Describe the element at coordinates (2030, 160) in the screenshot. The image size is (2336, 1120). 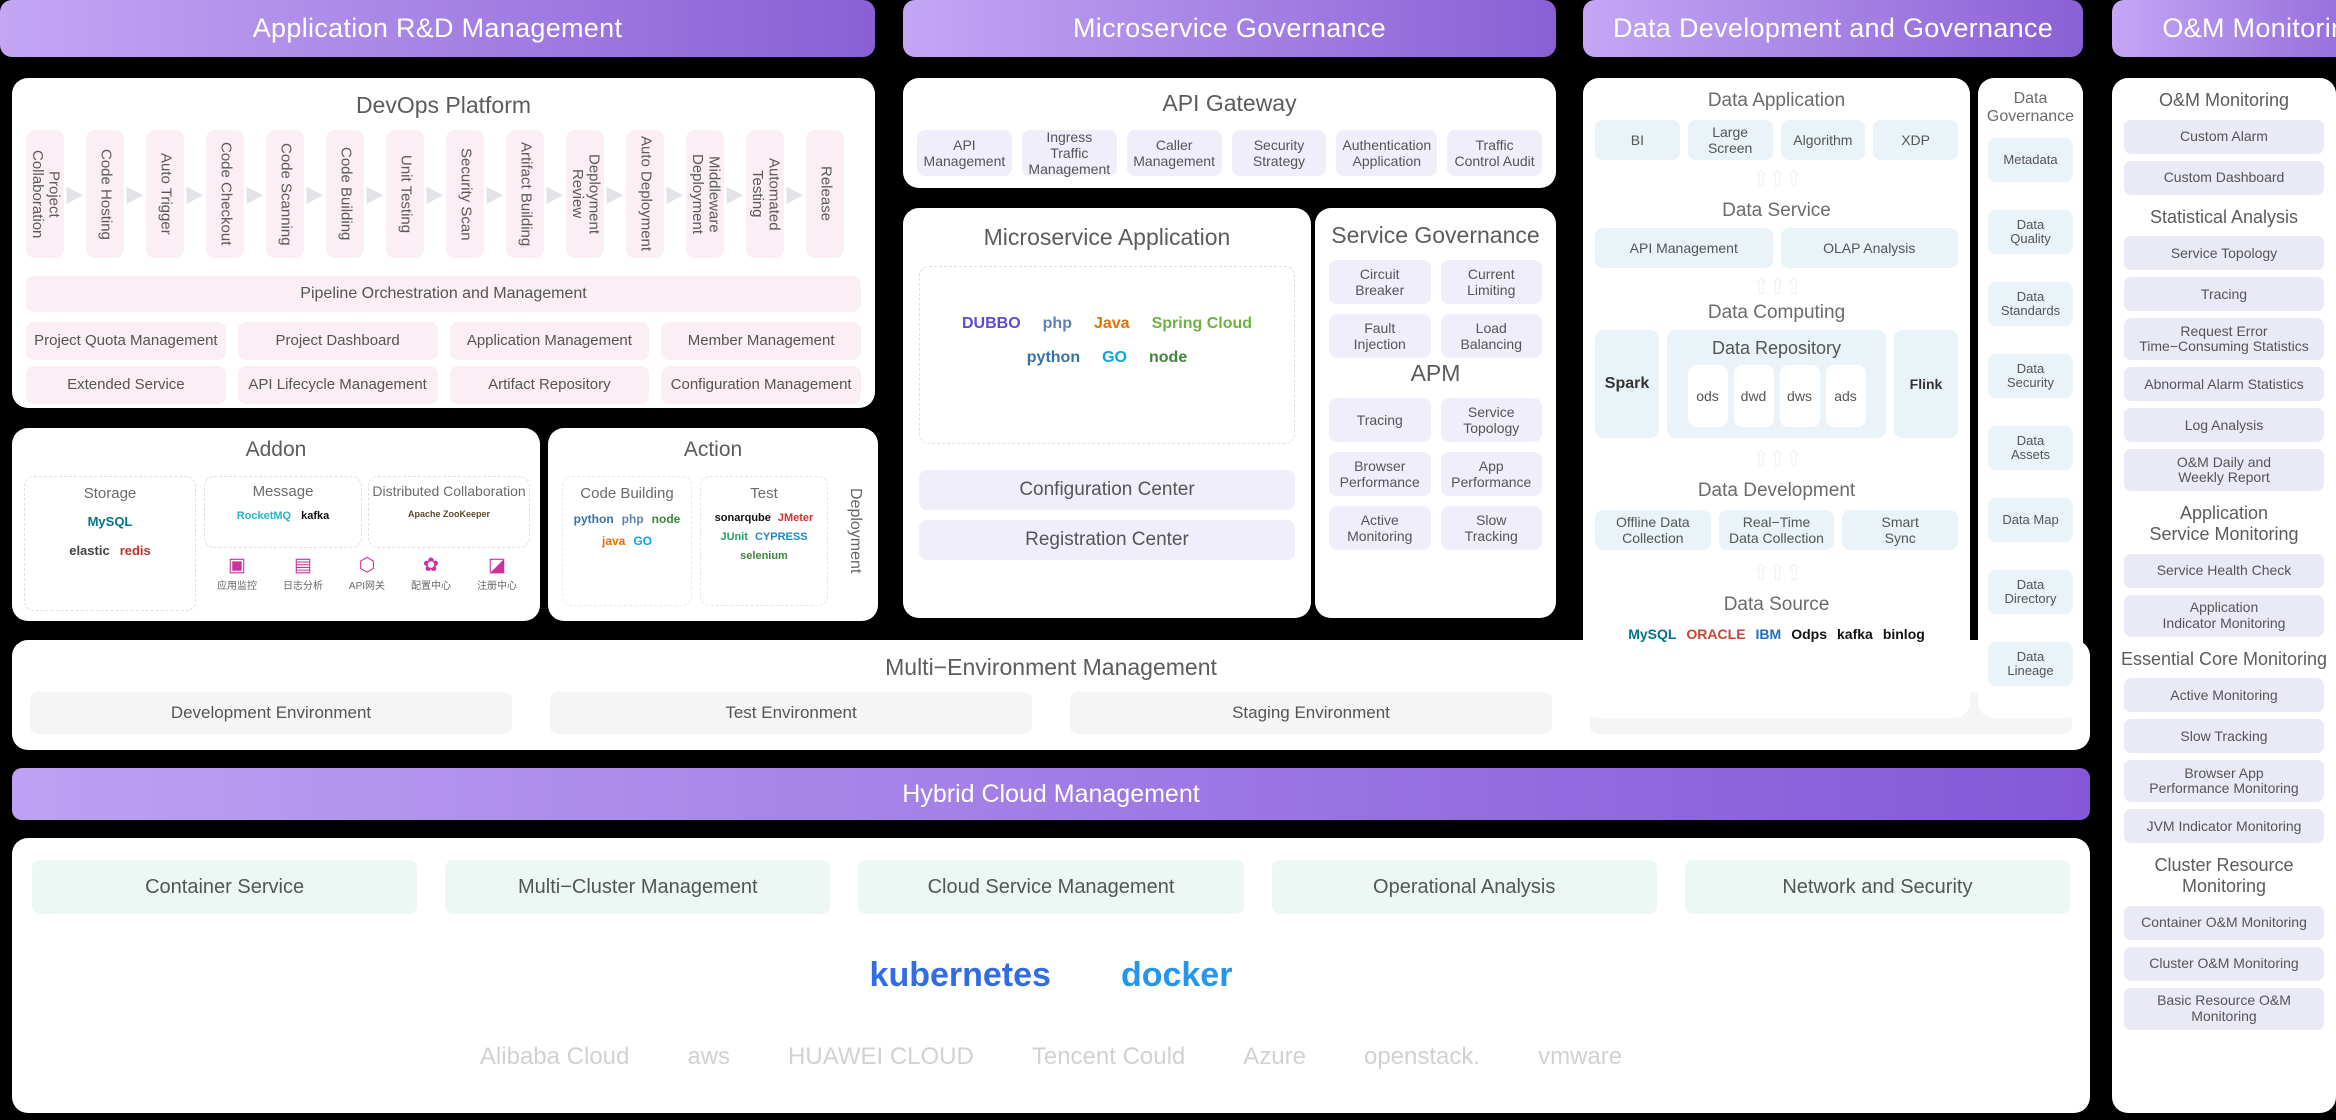
I see `data-governance-item: Metadata` at that location.